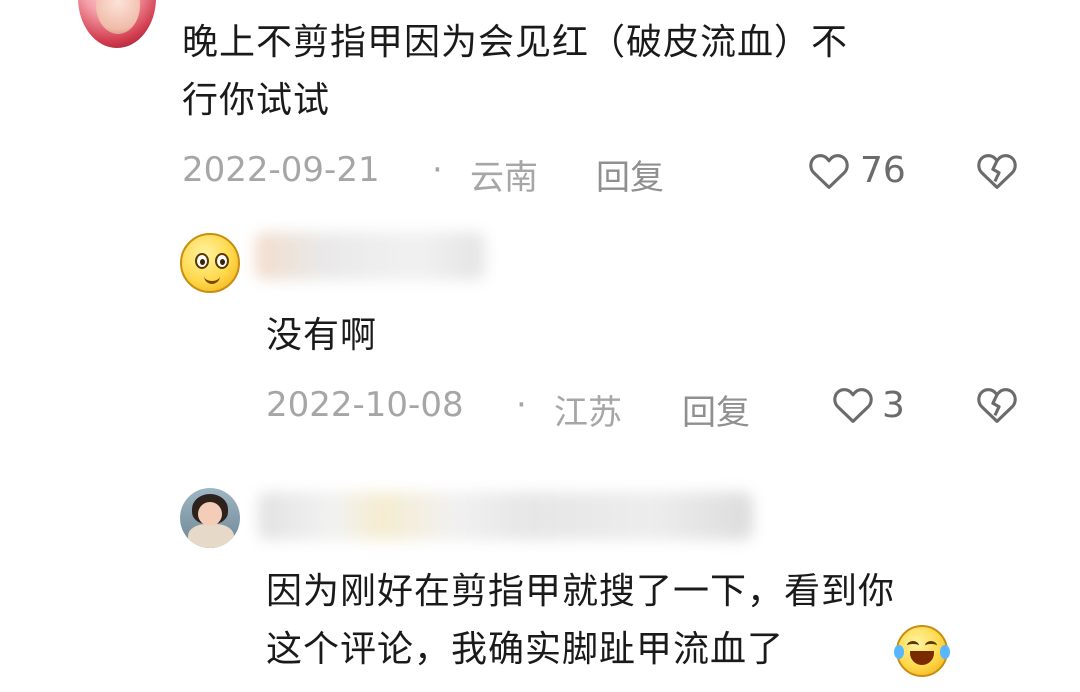  What do you see at coordinates (922, 651) in the screenshot?
I see `tears-of-joy-emoji` at bounding box center [922, 651].